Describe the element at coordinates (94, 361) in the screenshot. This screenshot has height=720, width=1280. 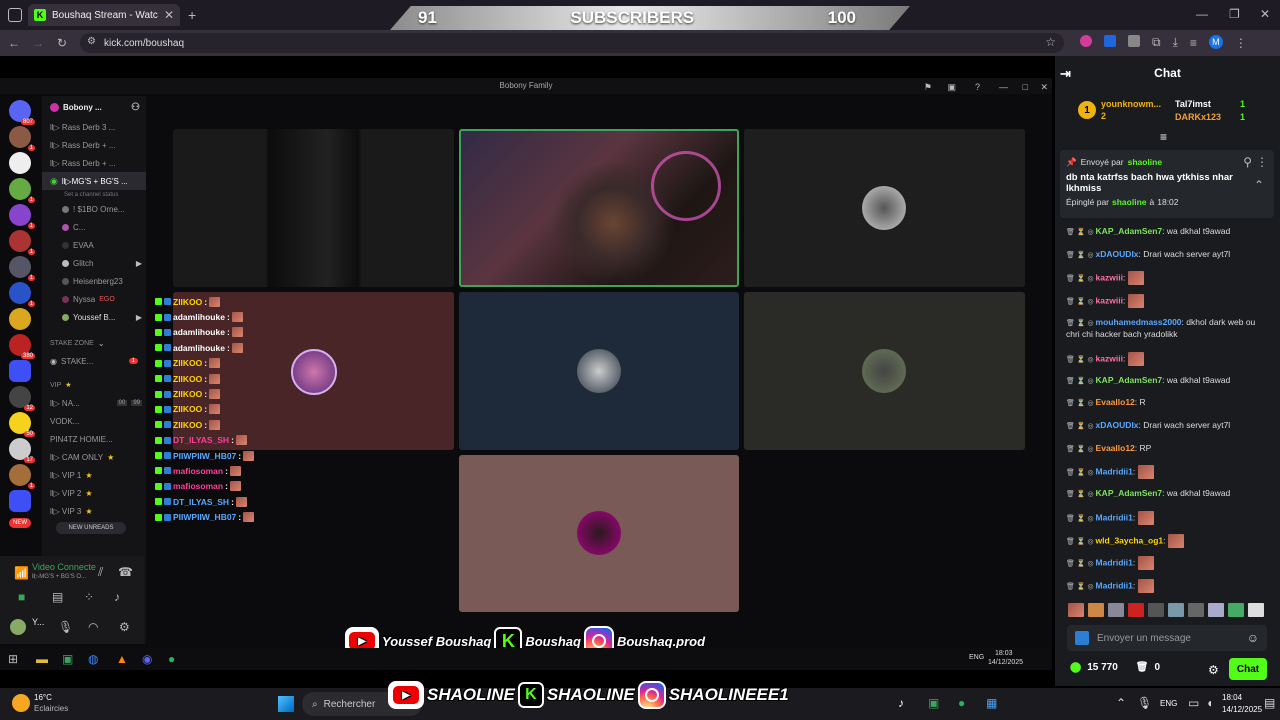
I see `channel-stake: ◉ STAKE... 1` at that location.